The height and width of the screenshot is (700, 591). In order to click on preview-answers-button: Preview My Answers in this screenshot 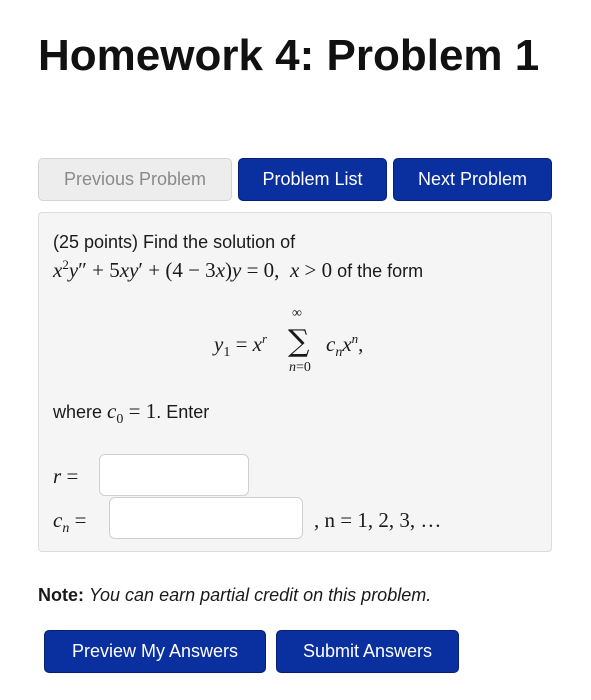, I will do `click(155, 651)`.